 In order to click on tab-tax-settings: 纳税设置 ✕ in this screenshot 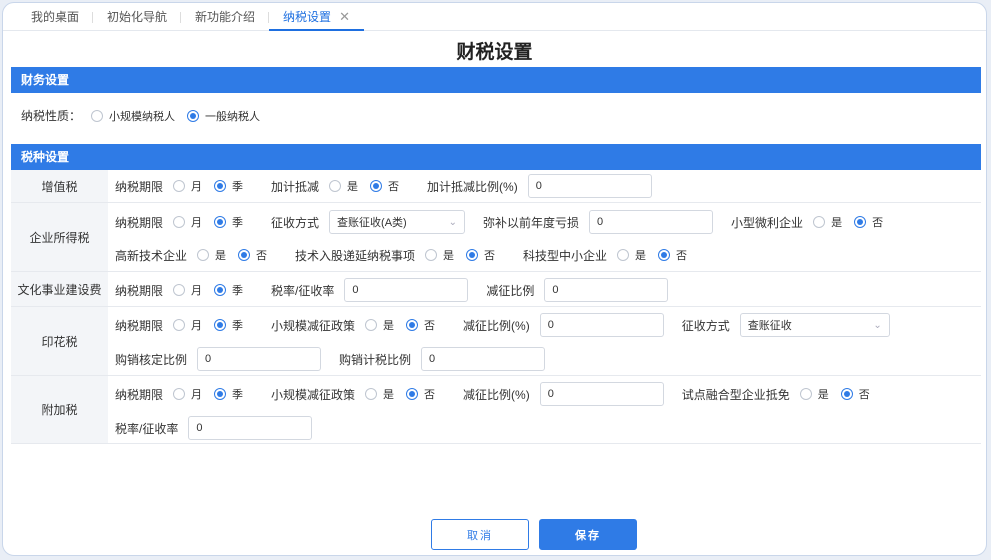, I will do `click(316, 17)`.